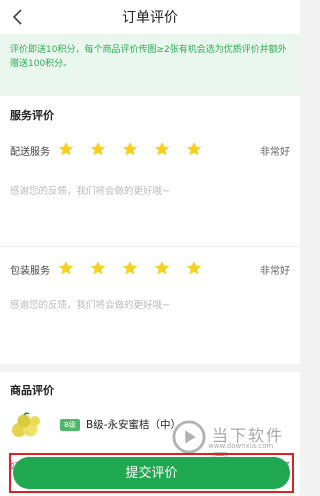 This screenshot has height=496, width=320. I want to click on watermark-logo-icon, so click(189, 437).